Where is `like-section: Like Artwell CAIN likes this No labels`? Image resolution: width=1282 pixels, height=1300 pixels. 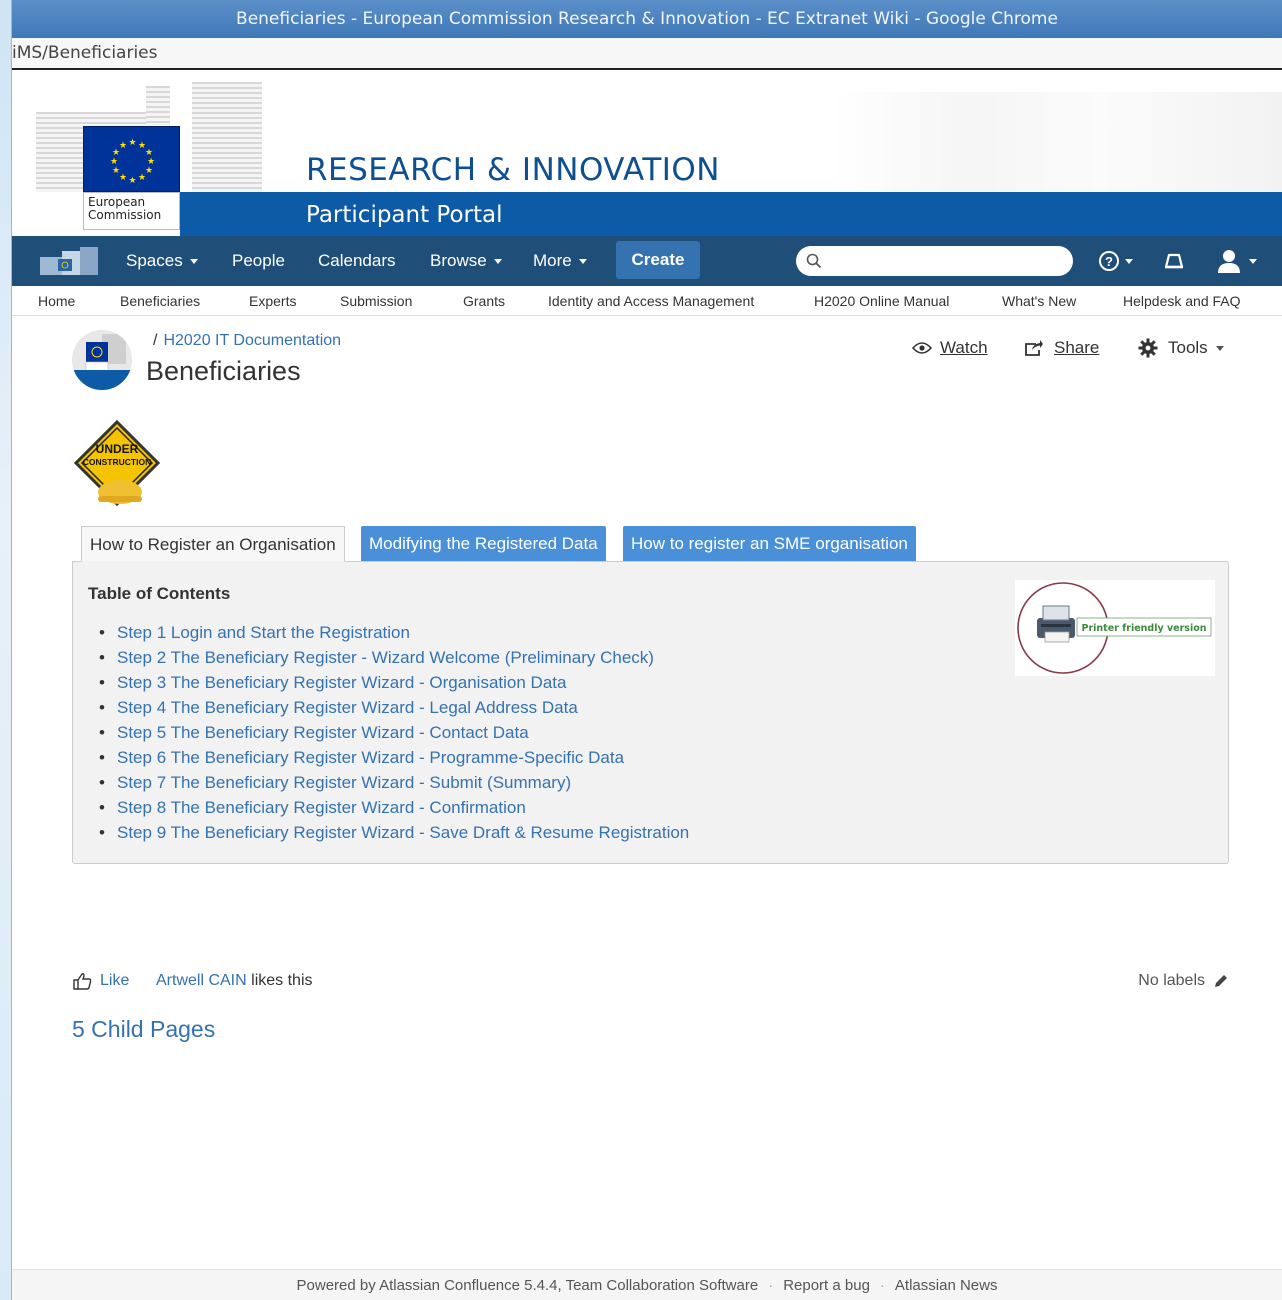
like-section: Like Artwell CAIN likes this No labels is located at coordinates (650, 984).